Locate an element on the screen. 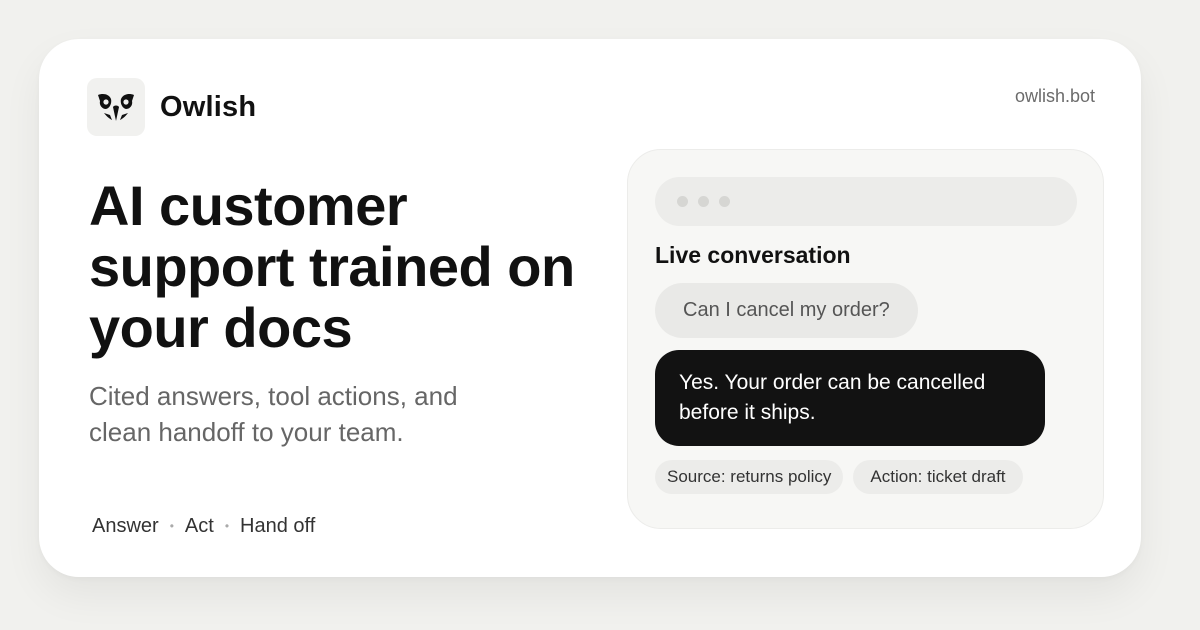  feature-list: Answer • Act • Hand off is located at coordinates (203, 526).